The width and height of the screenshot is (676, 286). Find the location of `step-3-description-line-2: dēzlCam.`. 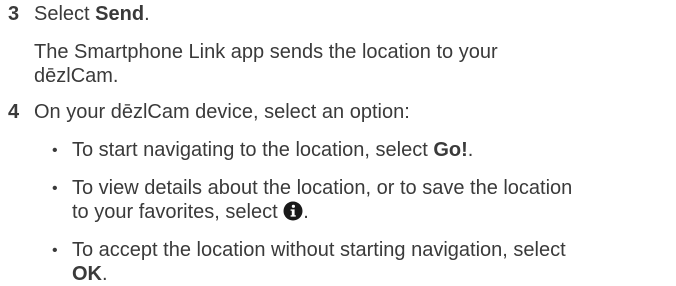

step-3-description-line-2: dēzlCam. is located at coordinates (76, 76).